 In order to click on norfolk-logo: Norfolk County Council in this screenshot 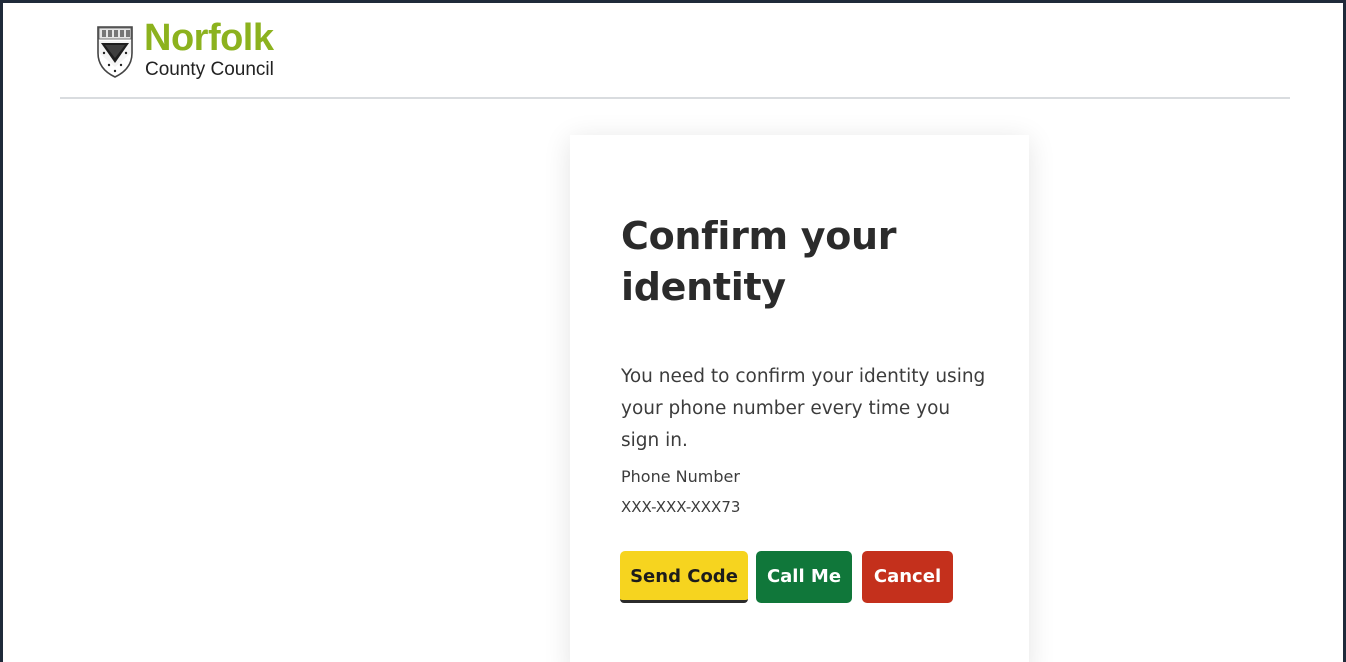, I will do `click(205, 50)`.